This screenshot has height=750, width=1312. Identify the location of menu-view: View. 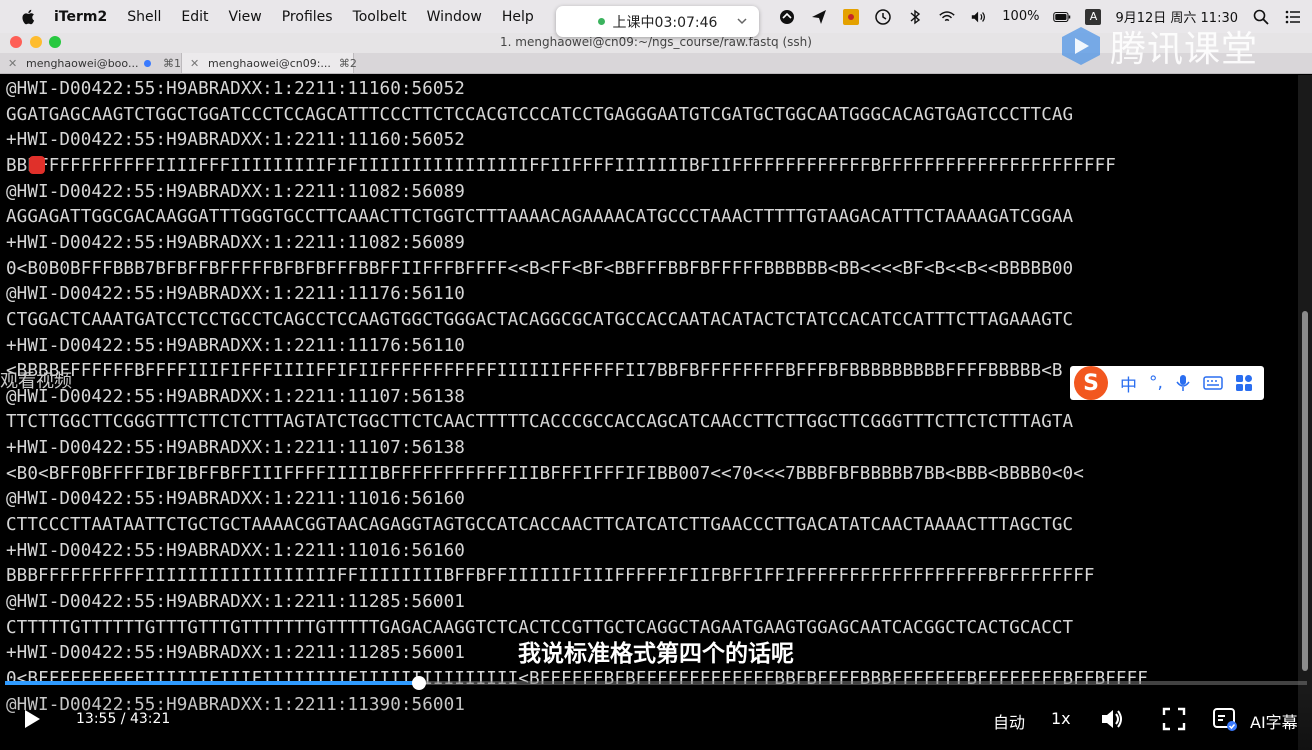
(245, 17).